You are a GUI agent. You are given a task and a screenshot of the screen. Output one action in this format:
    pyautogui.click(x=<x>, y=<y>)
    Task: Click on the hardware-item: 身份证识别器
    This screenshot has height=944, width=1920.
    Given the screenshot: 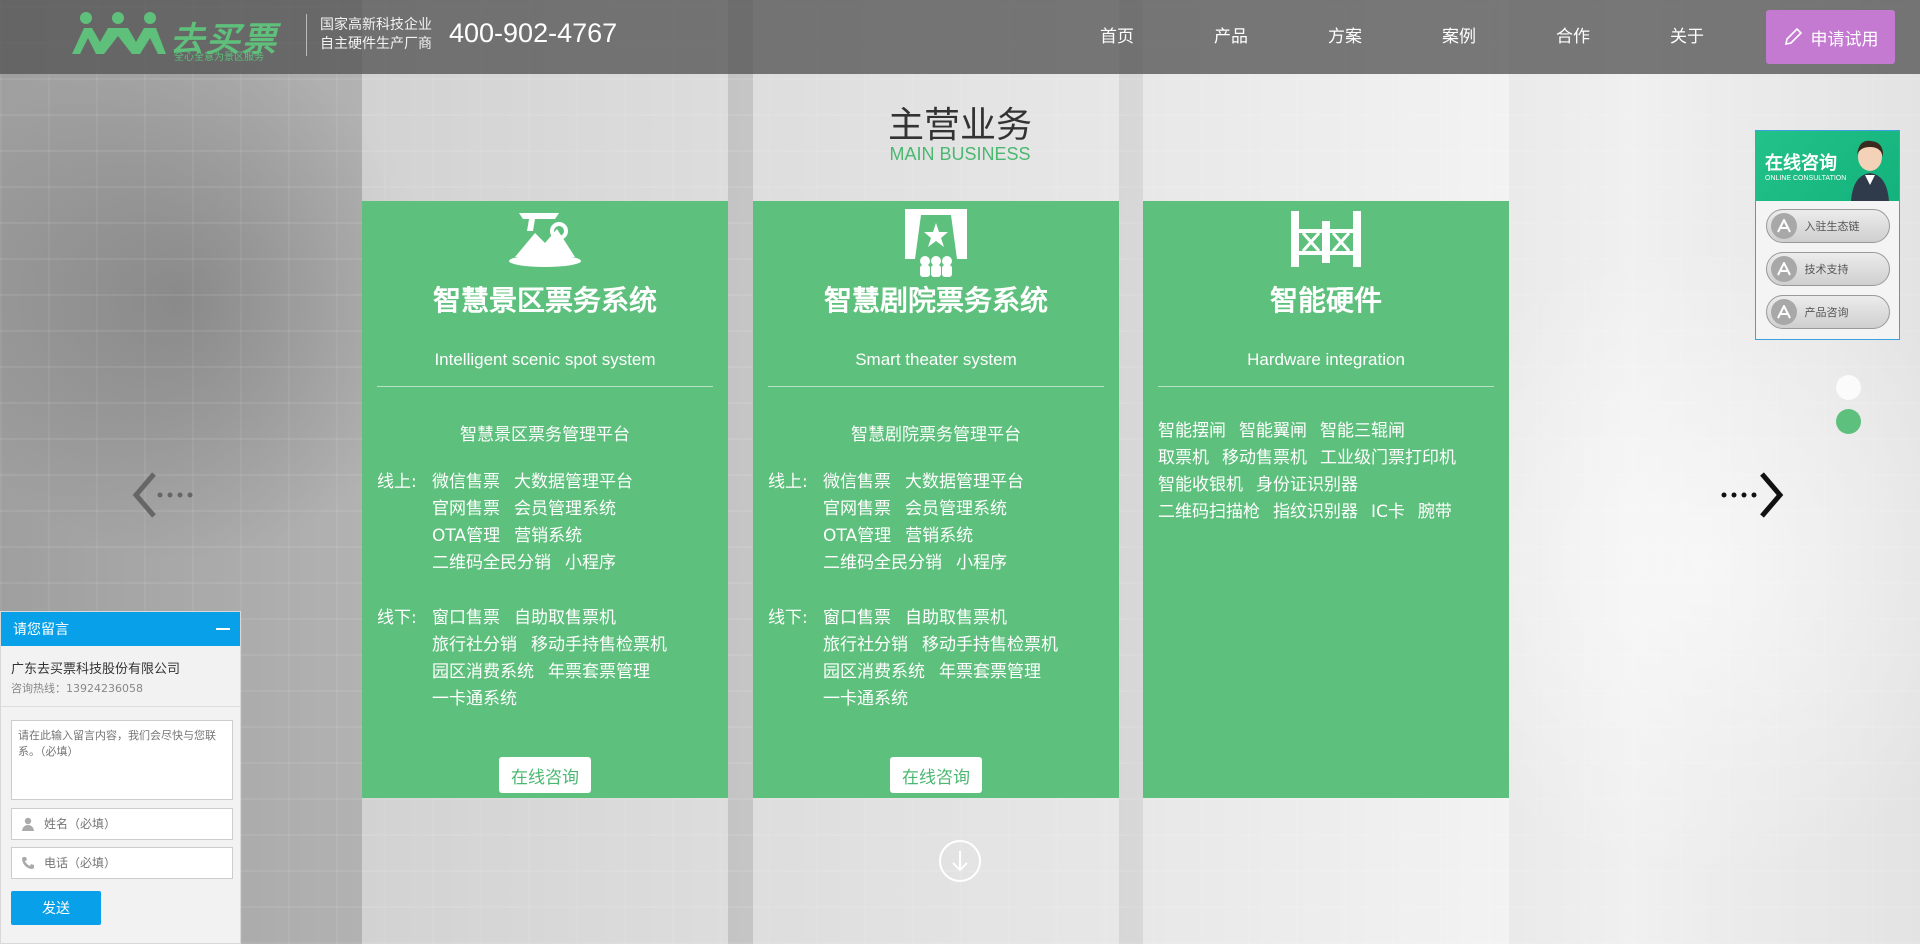 What is the action you would take?
    pyautogui.click(x=1307, y=485)
    